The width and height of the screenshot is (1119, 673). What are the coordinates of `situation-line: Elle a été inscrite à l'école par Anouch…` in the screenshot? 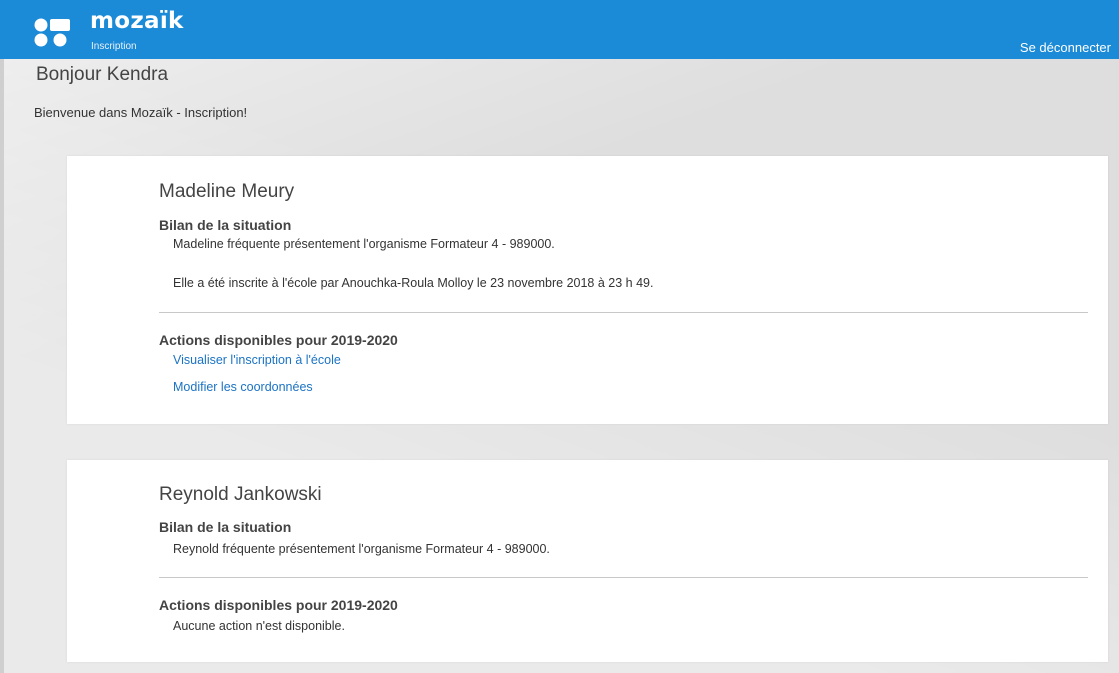 It's located at (413, 283).